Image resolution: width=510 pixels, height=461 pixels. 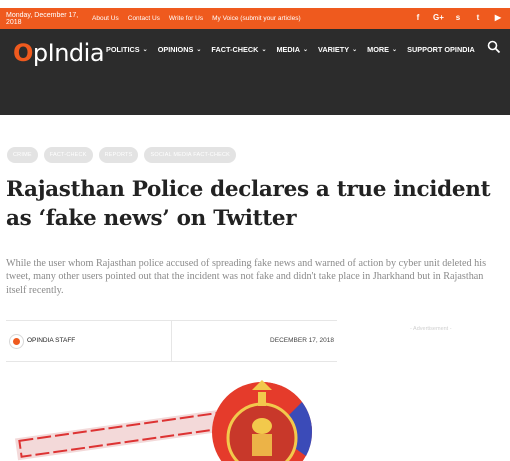 I want to click on contact-us-link: Contact Us, so click(x=144, y=18).